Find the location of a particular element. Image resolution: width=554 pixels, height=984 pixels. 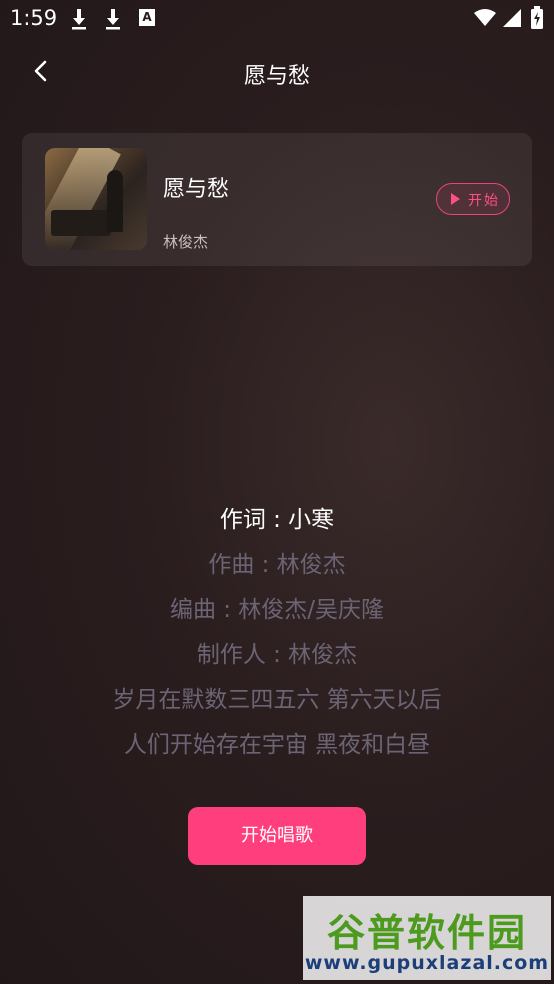

song-title: 愿与愁 is located at coordinates (196, 189).